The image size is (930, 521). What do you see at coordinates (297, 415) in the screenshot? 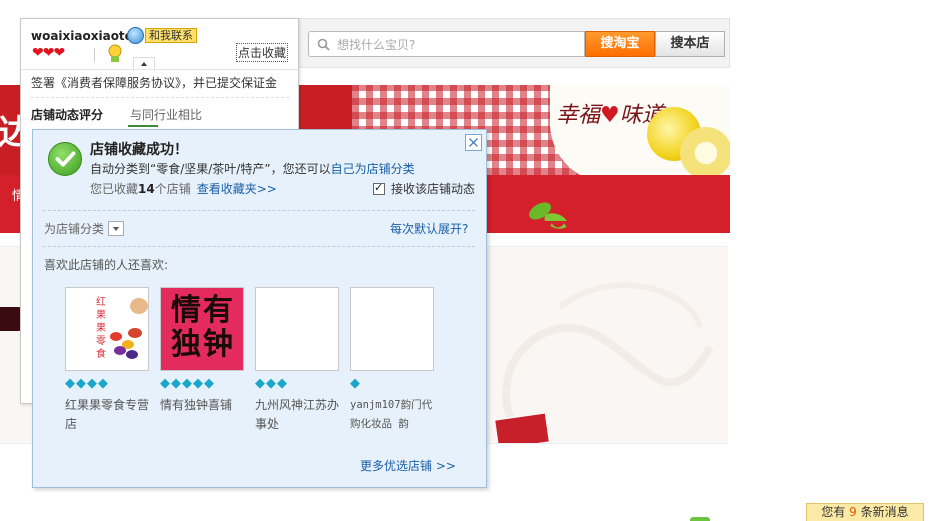
I see `shop-name-link: 九州风神江苏办事处` at bounding box center [297, 415].